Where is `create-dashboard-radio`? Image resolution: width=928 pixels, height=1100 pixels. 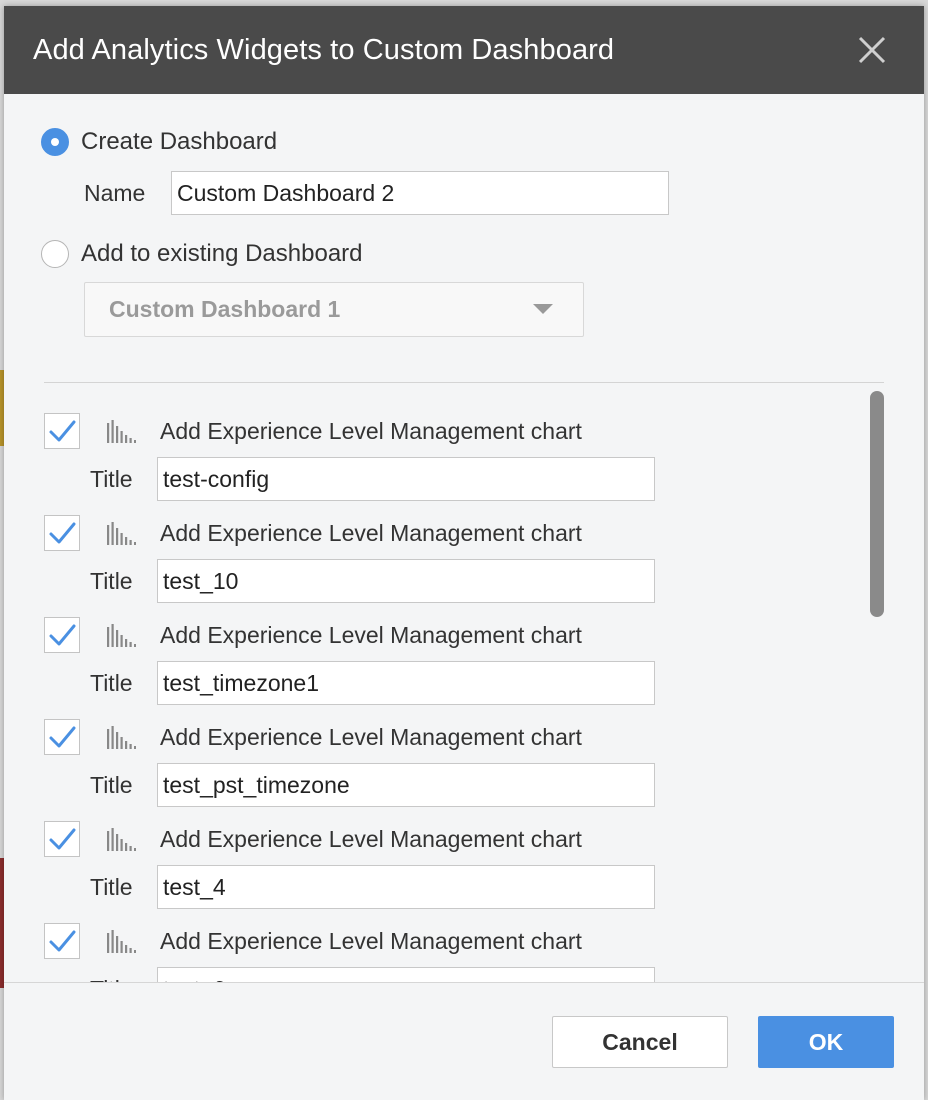 create-dashboard-radio is located at coordinates (55, 142).